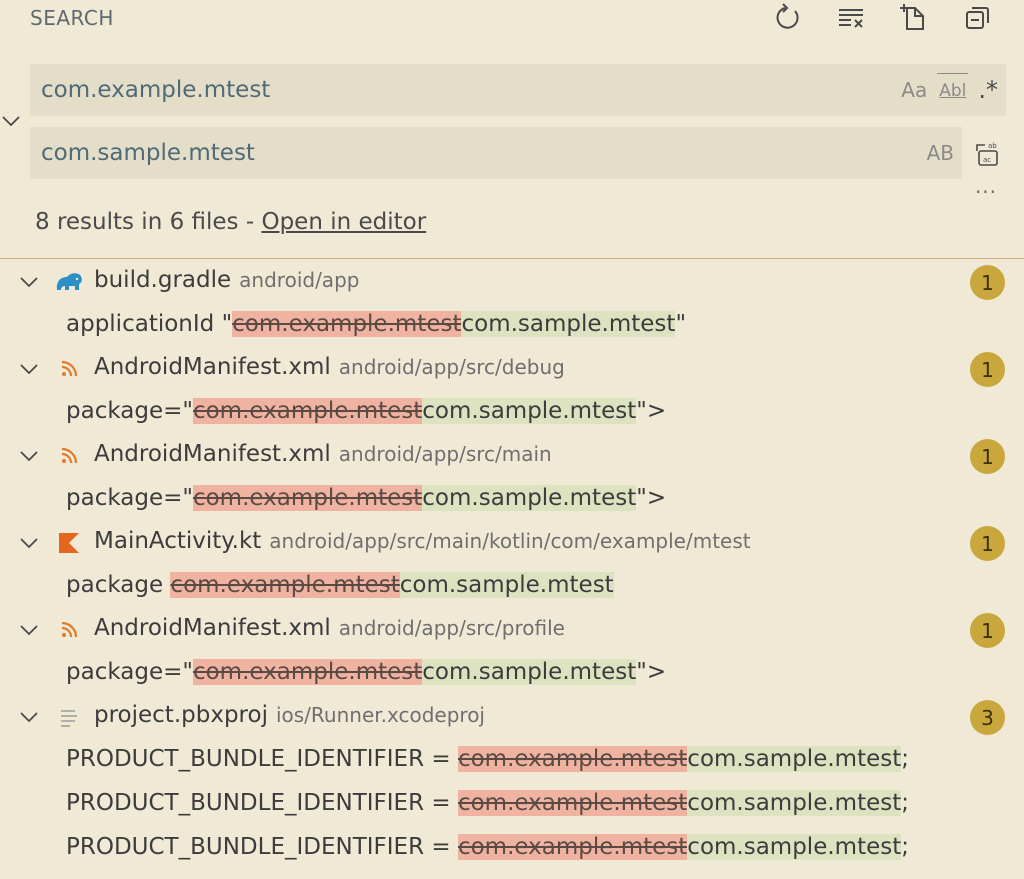 Image resolution: width=1024 pixels, height=879 pixels. What do you see at coordinates (380, 715) in the screenshot?
I see `file-path: ios/Runner.xcodeproj` at bounding box center [380, 715].